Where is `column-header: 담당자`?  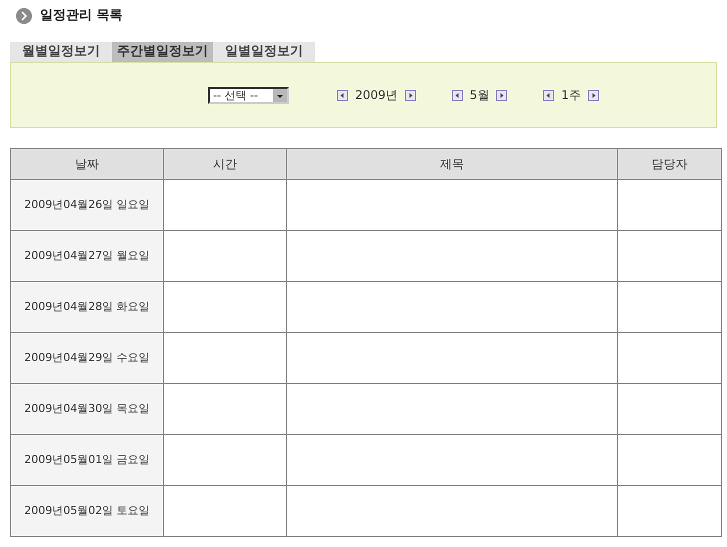 column-header: 담당자 is located at coordinates (670, 164).